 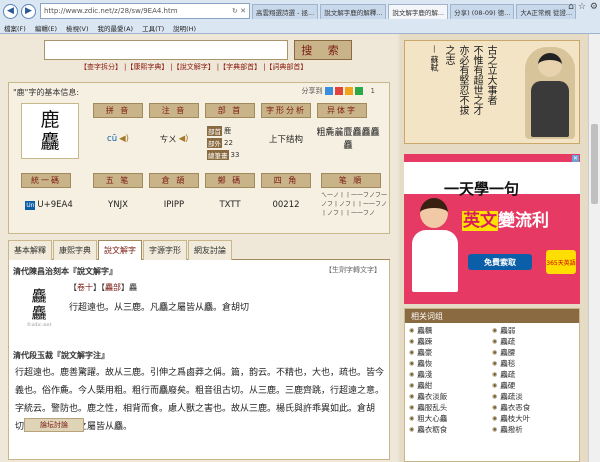 I want to click on english-ad: 一天學一句 英文變流利 免費索取 365天英語 ✕, so click(x=492, y=229).